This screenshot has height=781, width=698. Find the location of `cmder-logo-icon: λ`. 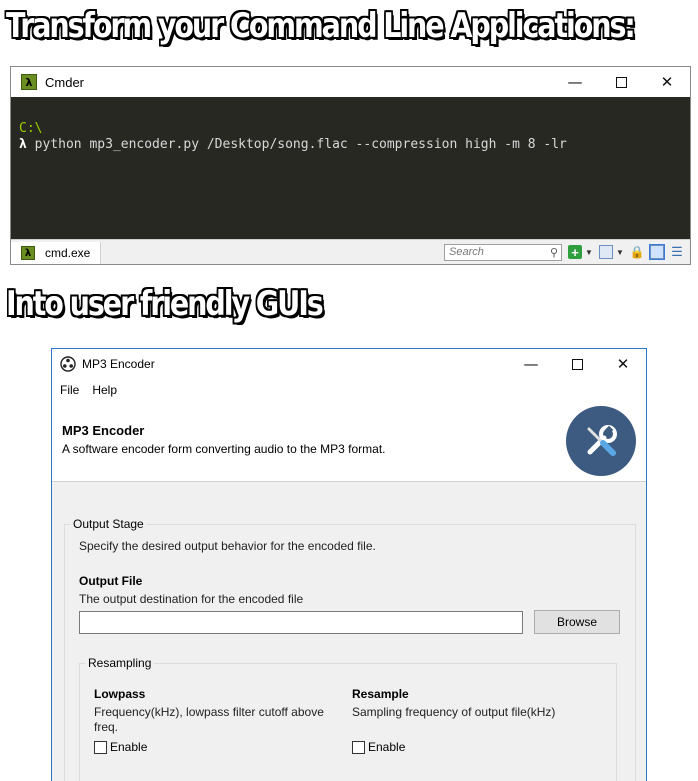

cmder-logo-icon: λ is located at coordinates (29, 82).